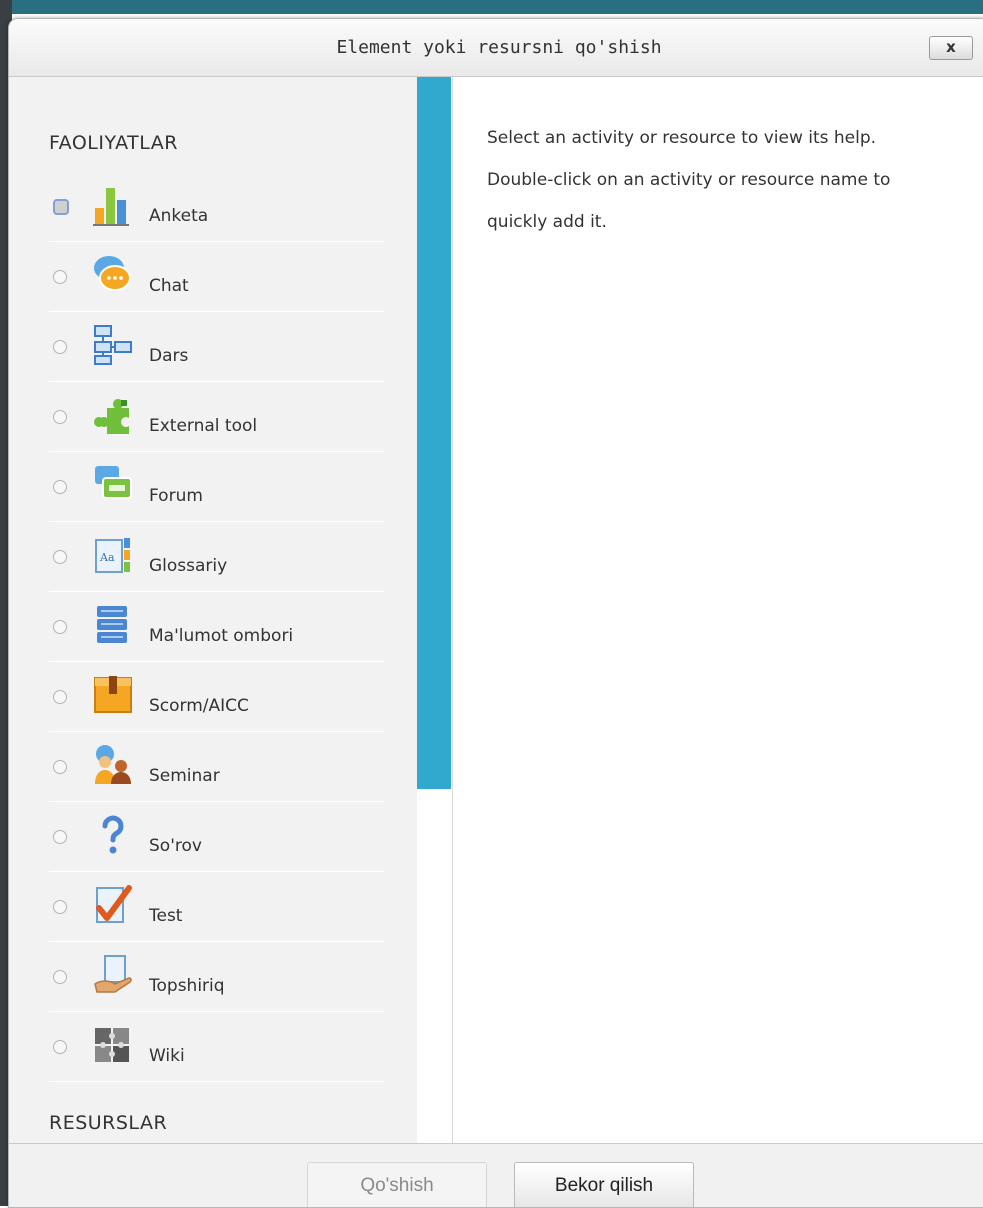 The height and width of the screenshot is (1208, 983). I want to click on dialog-titlebar: Element yoki resursni qo'shish x, so click(496, 48).